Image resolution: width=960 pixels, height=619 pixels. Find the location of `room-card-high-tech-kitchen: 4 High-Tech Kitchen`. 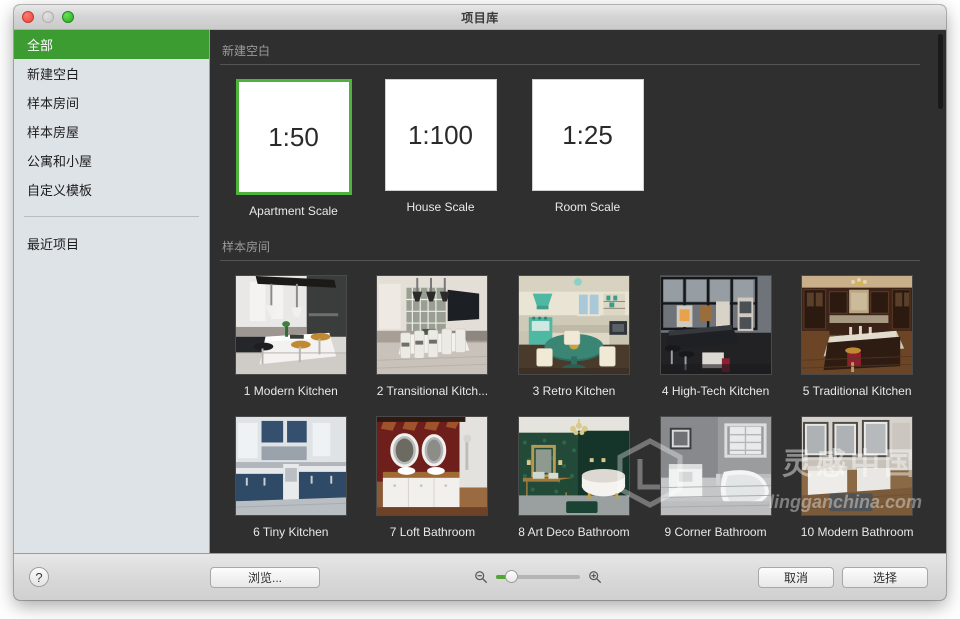

room-card-high-tech-kitchen: 4 High-Tech Kitchen is located at coordinates (716, 336).